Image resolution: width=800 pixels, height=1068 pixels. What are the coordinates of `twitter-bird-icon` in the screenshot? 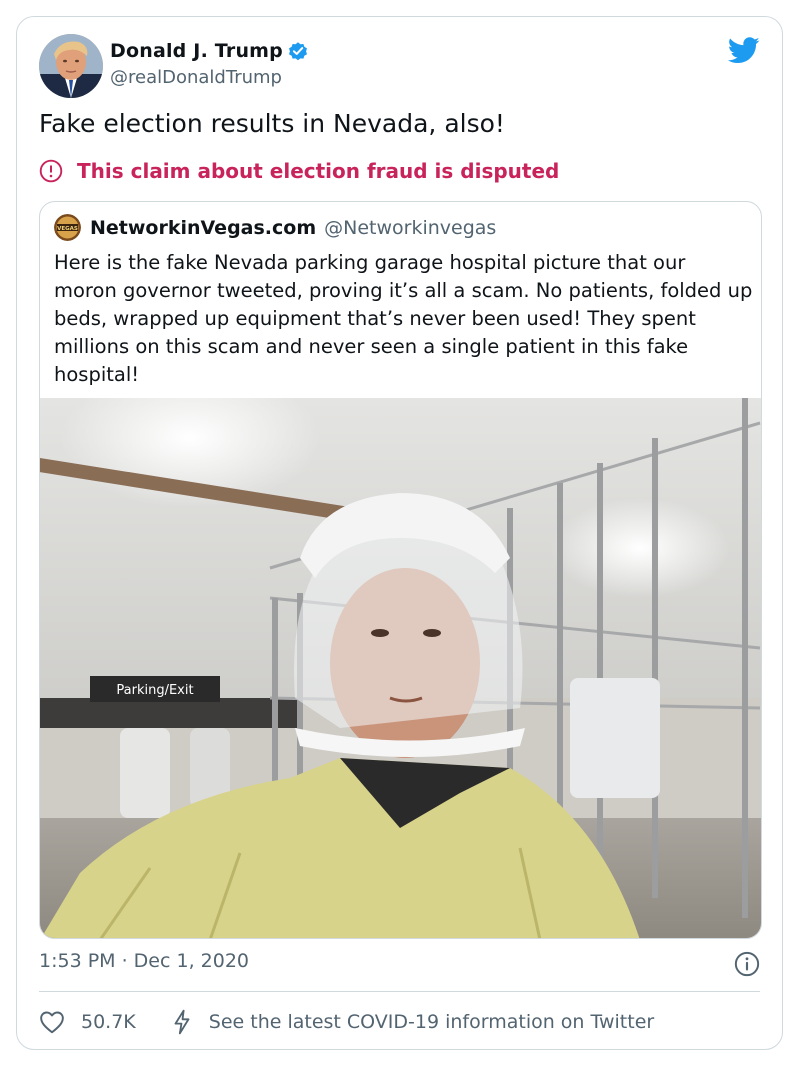 It's located at (744, 50).